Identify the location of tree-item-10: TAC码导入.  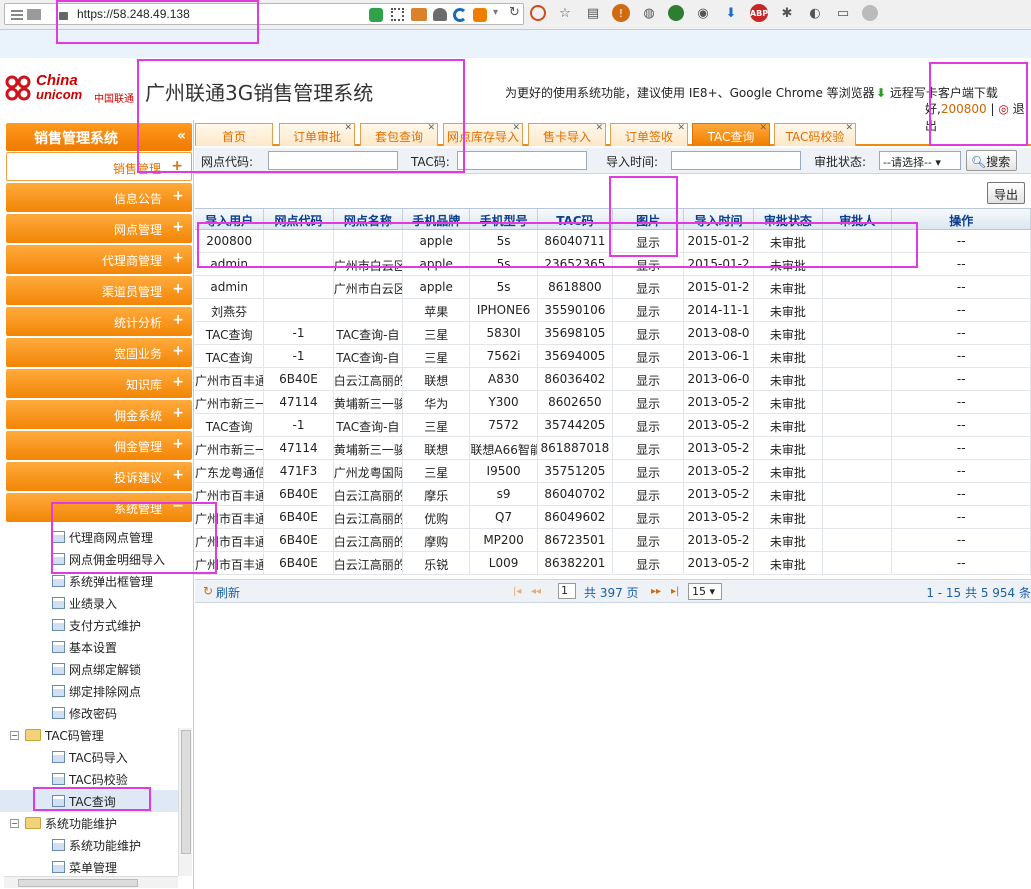
(89, 757).